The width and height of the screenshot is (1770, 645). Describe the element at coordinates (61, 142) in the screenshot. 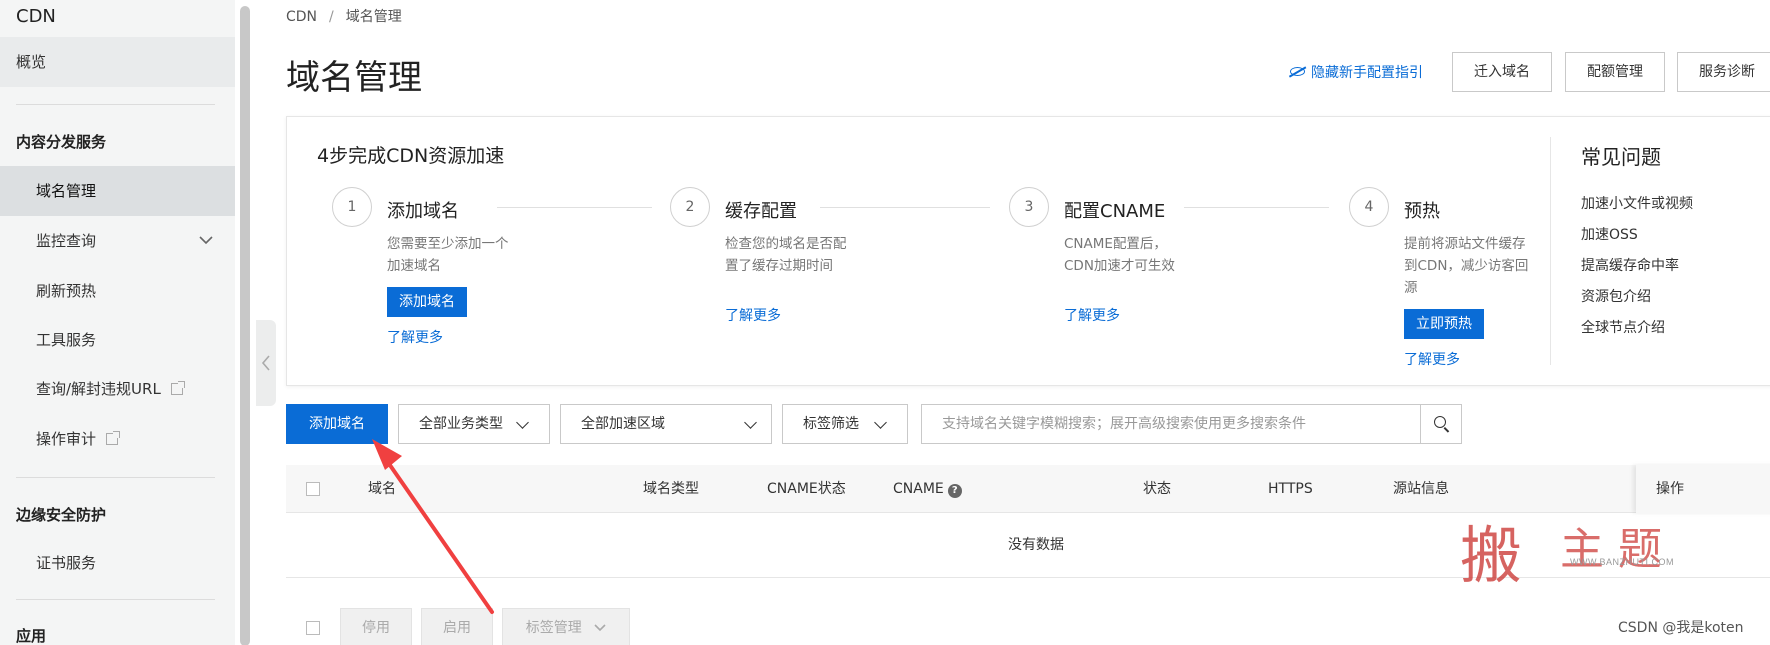

I see `sidebar-section-content-delivery: 内容分发服务` at that location.